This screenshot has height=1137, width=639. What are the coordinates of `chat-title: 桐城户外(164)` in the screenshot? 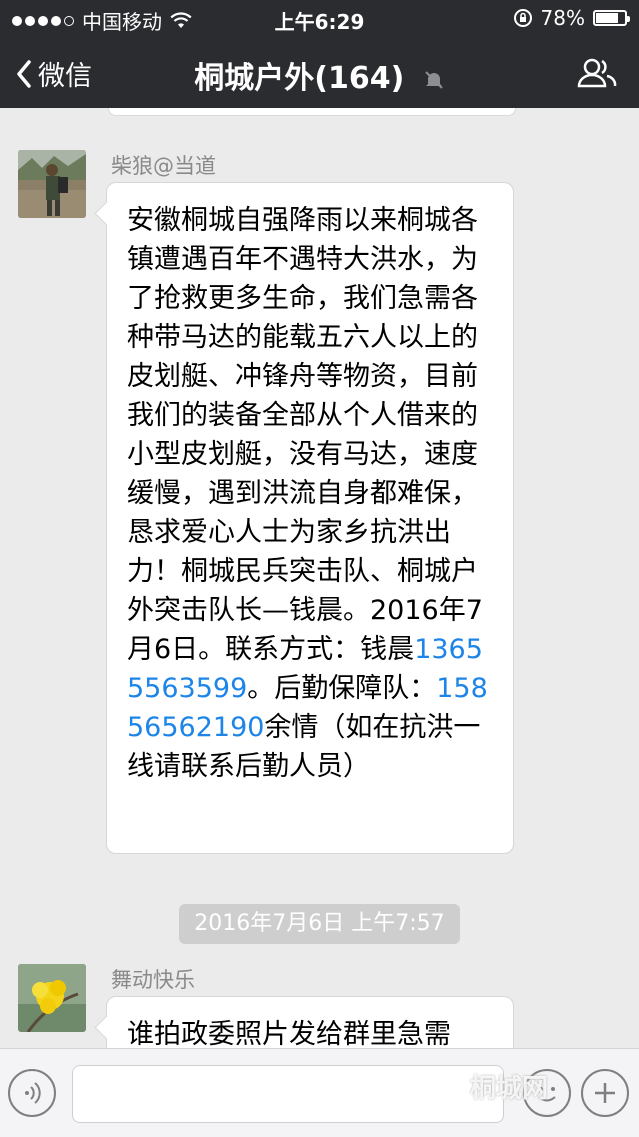 It's located at (319, 75).